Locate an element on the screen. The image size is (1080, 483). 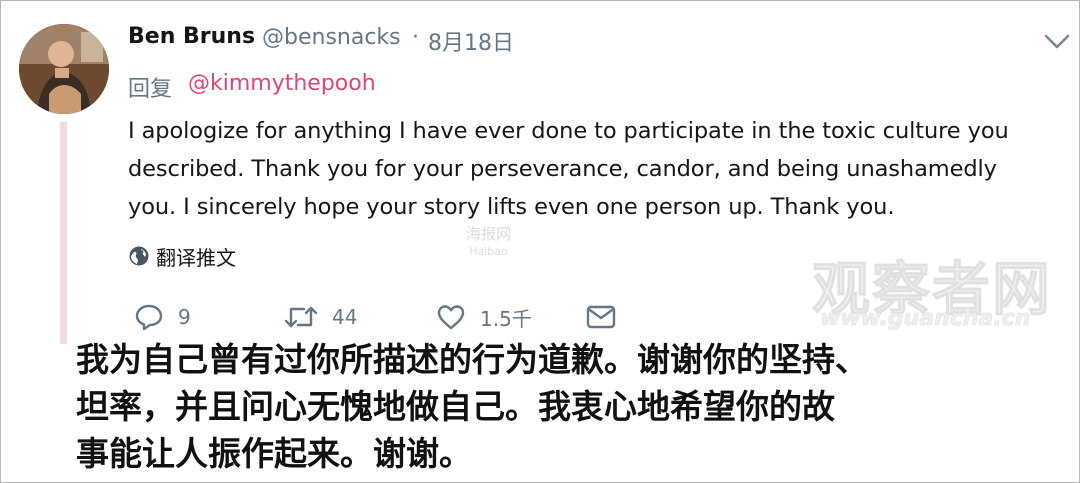
like-button: 1.5千 is located at coordinates (484, 317).